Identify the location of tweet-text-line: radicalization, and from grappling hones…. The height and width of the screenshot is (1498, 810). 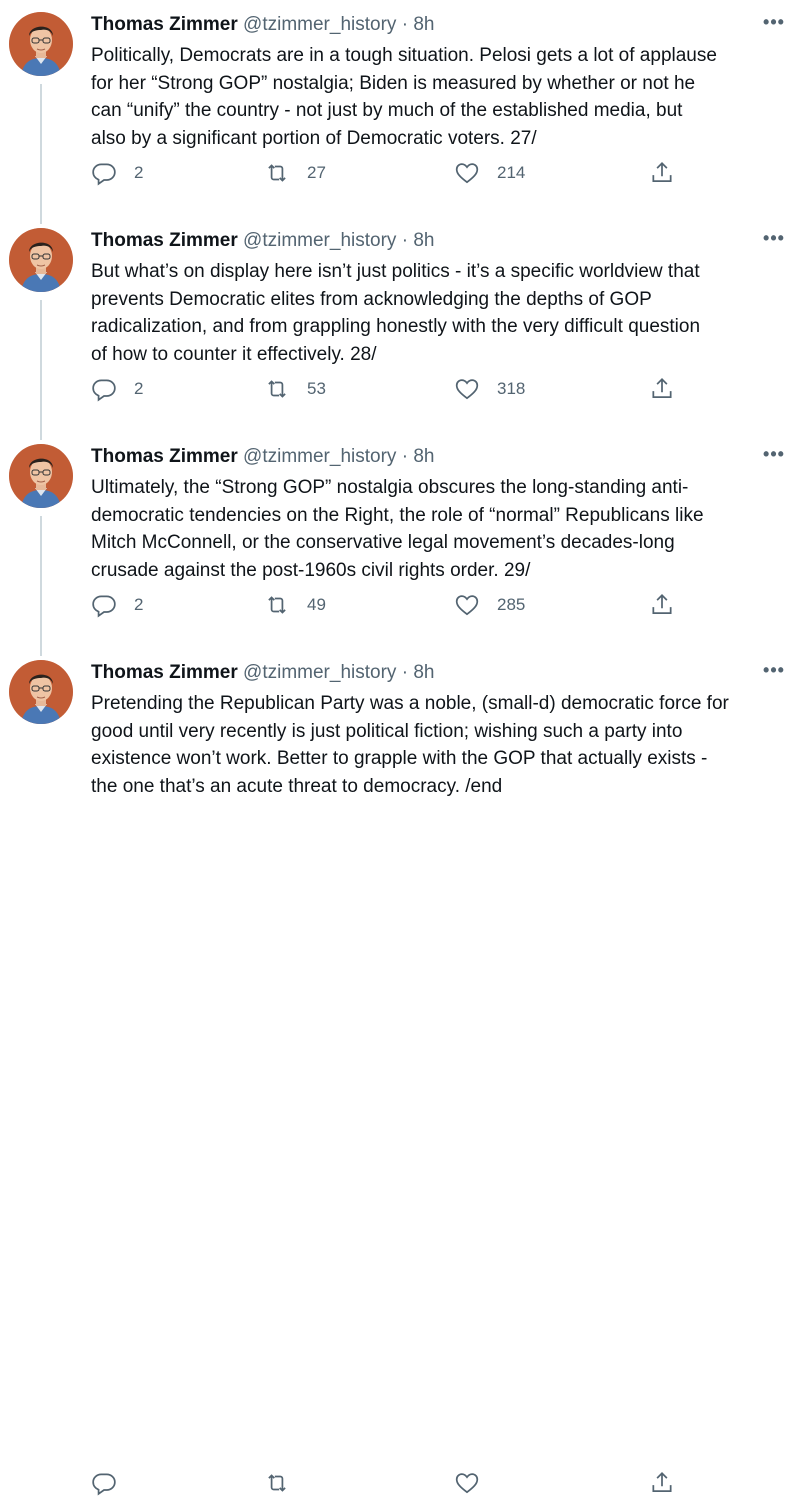
(396, 326).